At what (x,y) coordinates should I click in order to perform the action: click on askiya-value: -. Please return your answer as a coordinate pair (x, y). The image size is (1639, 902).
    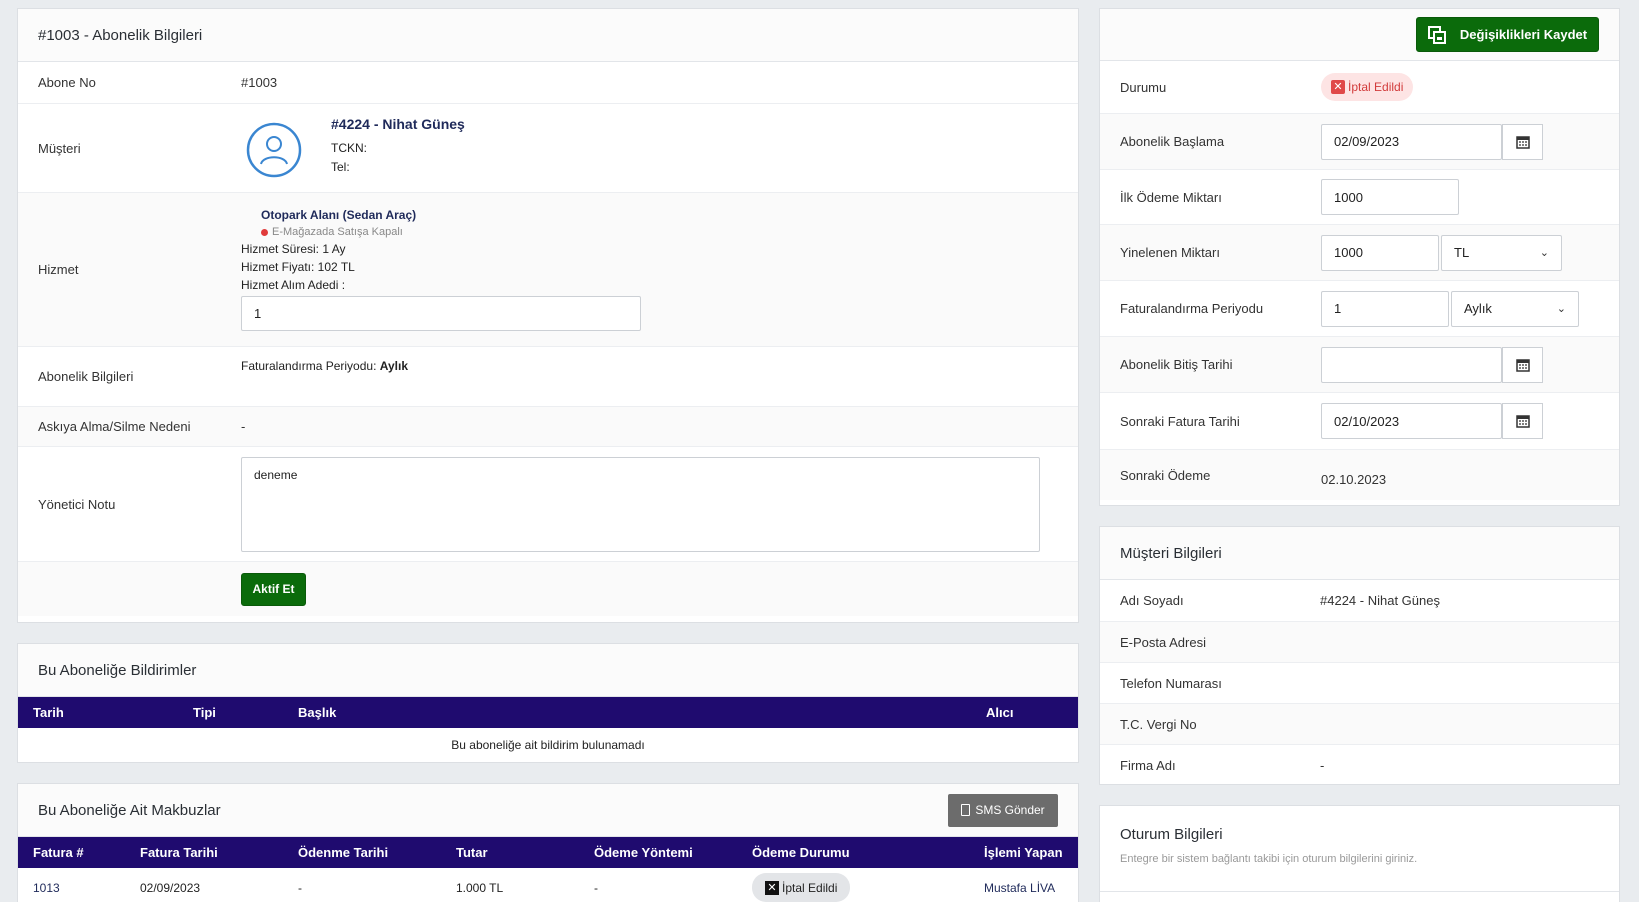
    Looking at the image, I should click on (243, 426).